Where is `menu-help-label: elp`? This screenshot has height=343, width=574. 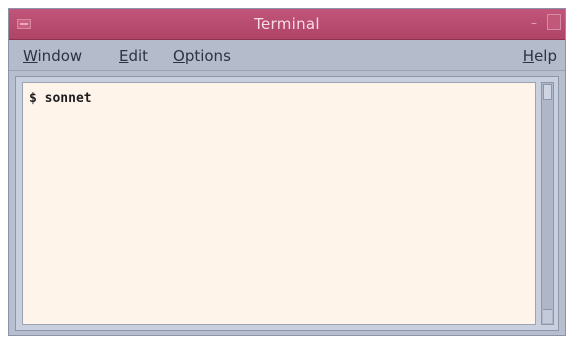 menu-help-label: elp is located at coordinates (545, 56).